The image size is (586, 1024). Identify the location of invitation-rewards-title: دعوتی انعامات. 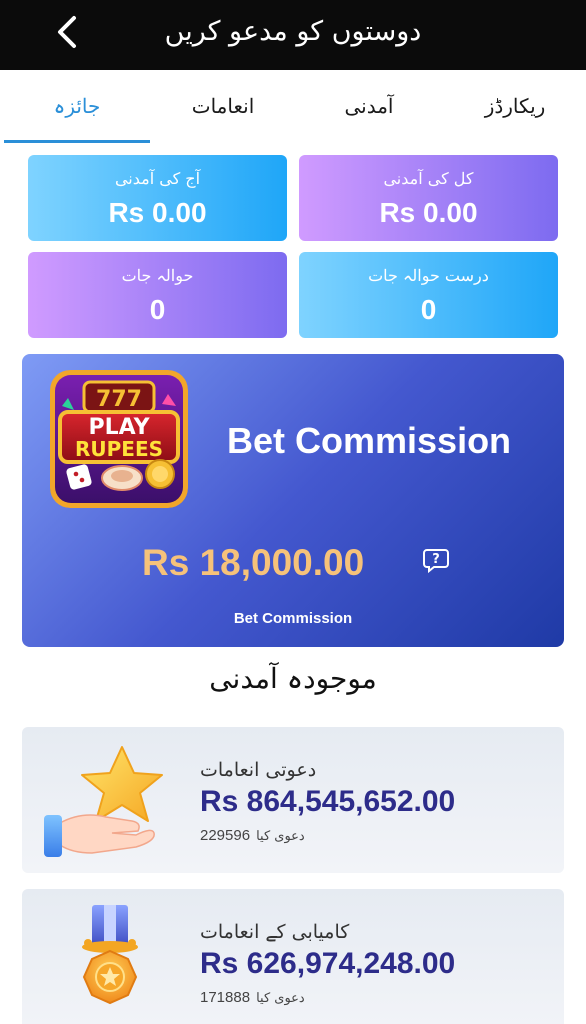
(258, 770).